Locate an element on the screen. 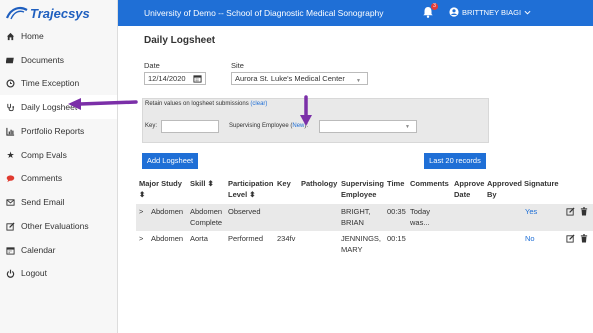 The width and height of the screenshot is (593, 333). sidebar-item-label: Comp Evals is located at coordinates (44, 155).